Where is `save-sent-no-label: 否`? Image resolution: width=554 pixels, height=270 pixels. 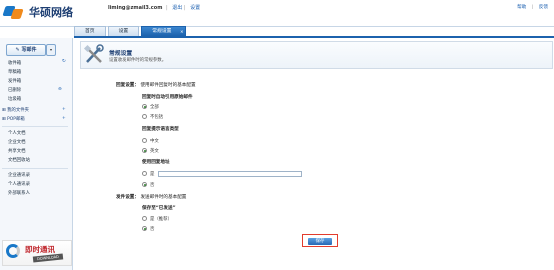 save-sent-no-label: 否 is located at coordinates (152, 229).